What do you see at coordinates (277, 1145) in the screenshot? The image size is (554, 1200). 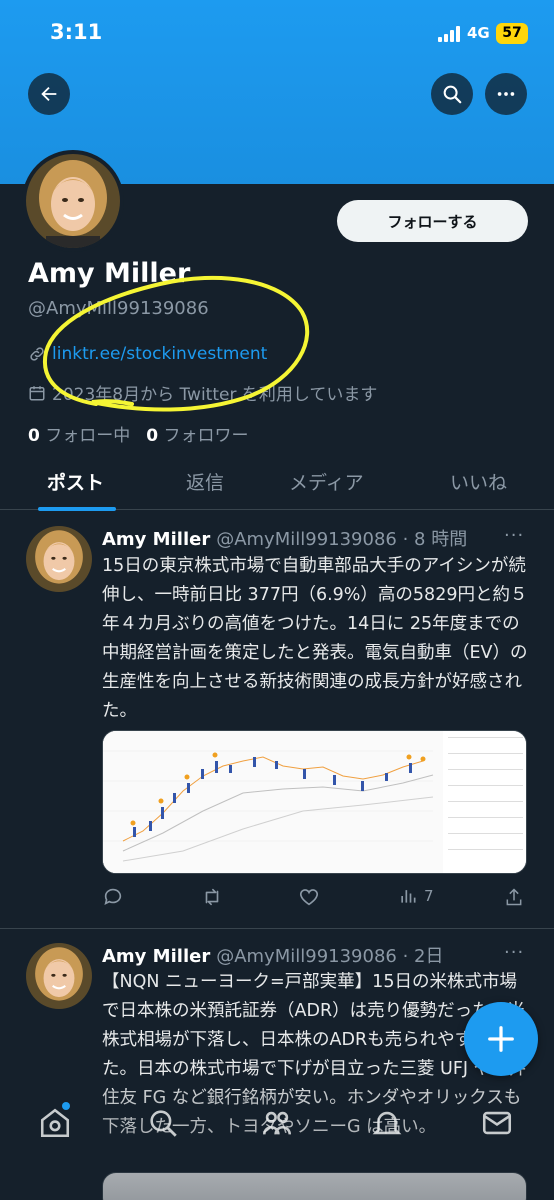 I see `bottom-nav` at bounding box center [277, 1145].